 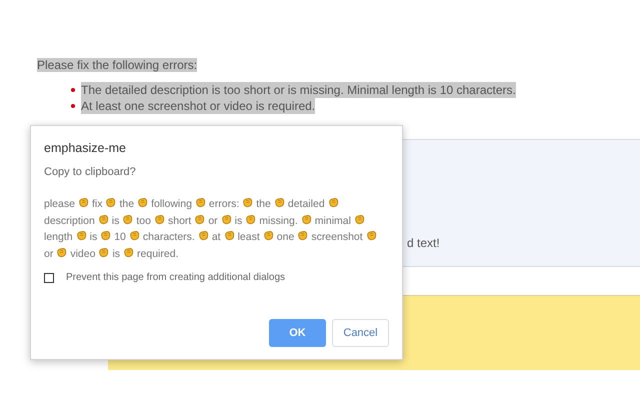 I want to click on message-word: required., so click(x=157, y=254).